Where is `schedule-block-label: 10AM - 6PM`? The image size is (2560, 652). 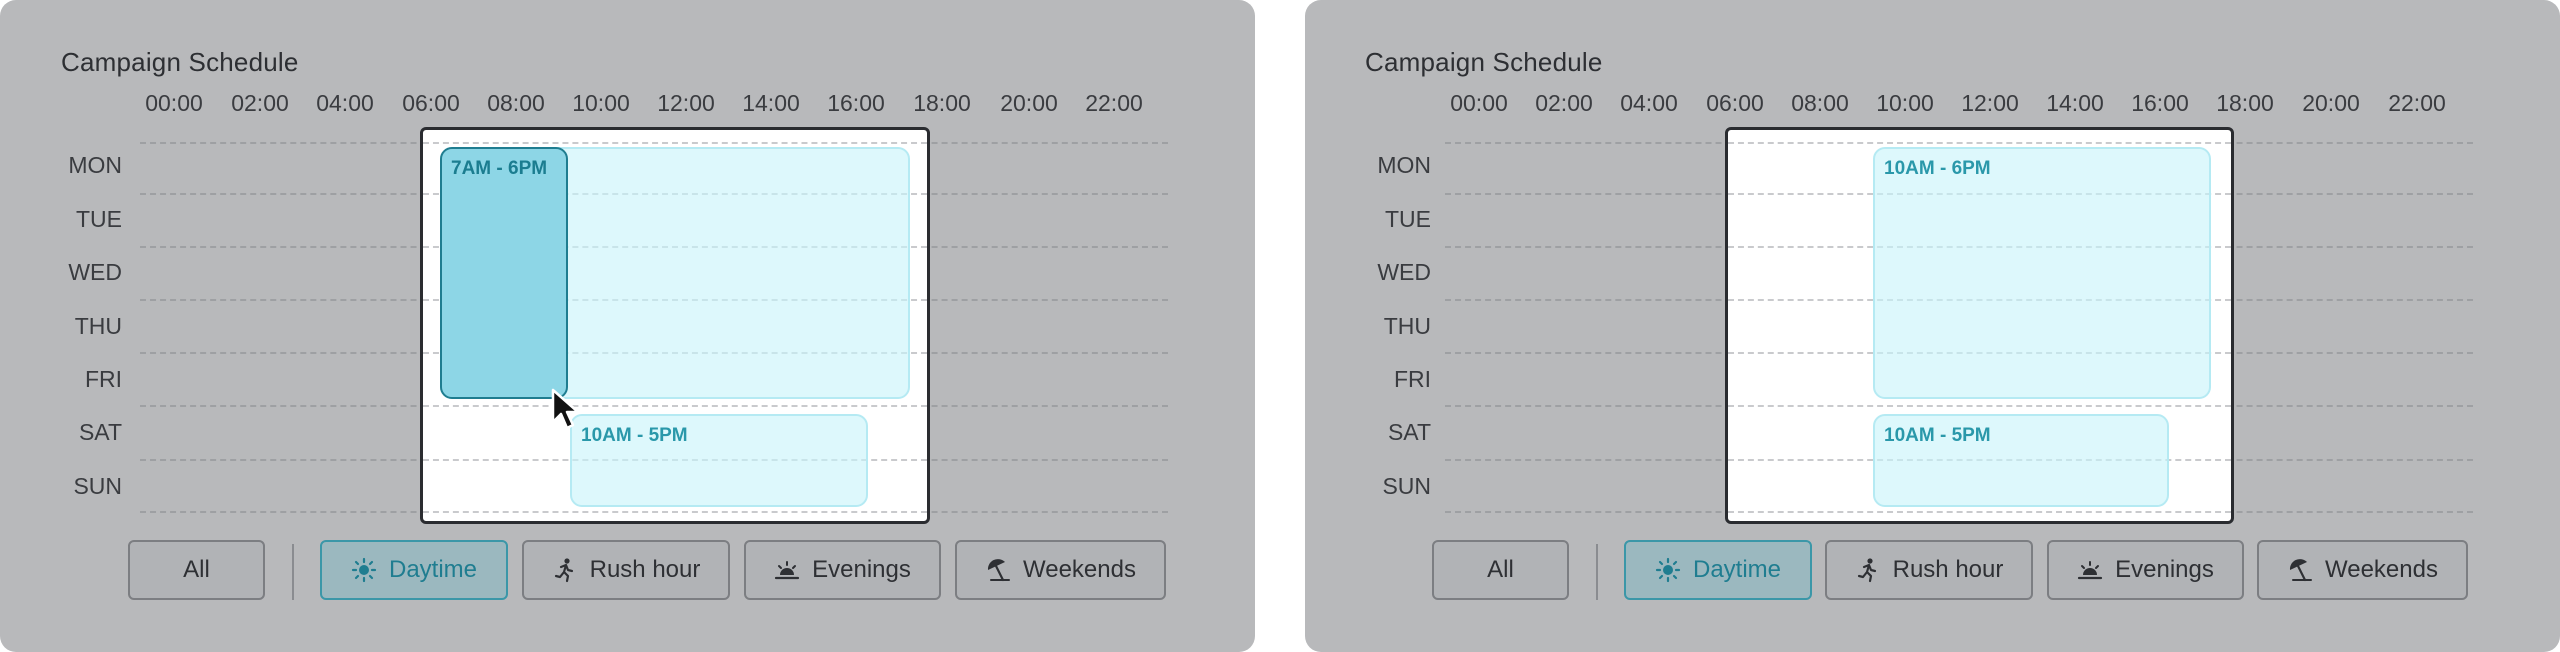
schedule-block-label: 10AM - 6PM is located at coordinates (1937, 168).